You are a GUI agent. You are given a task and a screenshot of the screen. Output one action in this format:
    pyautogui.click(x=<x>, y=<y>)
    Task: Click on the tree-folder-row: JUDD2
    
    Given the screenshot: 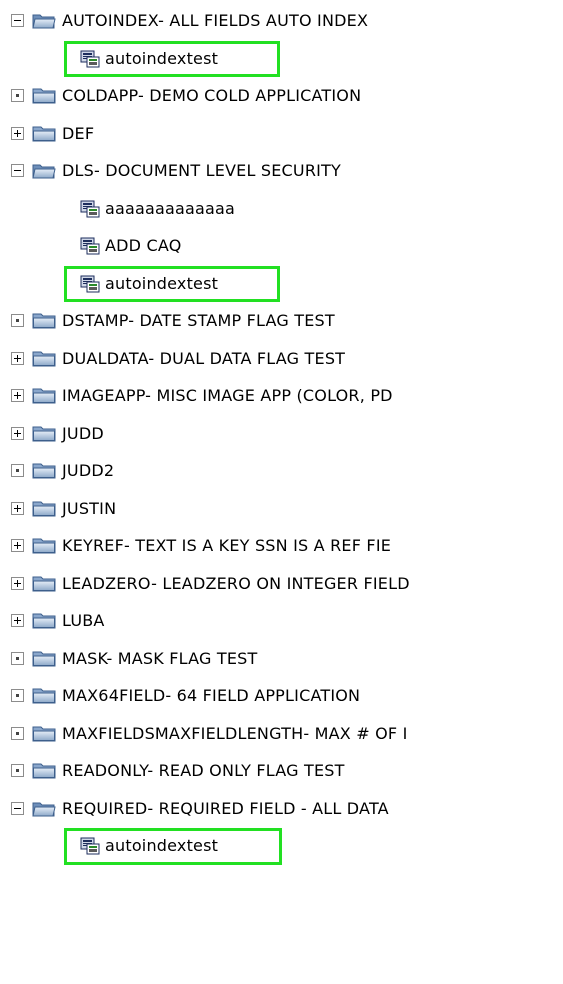 What is the action you would take?
    pyautogui.click(x=281, y=472)
    